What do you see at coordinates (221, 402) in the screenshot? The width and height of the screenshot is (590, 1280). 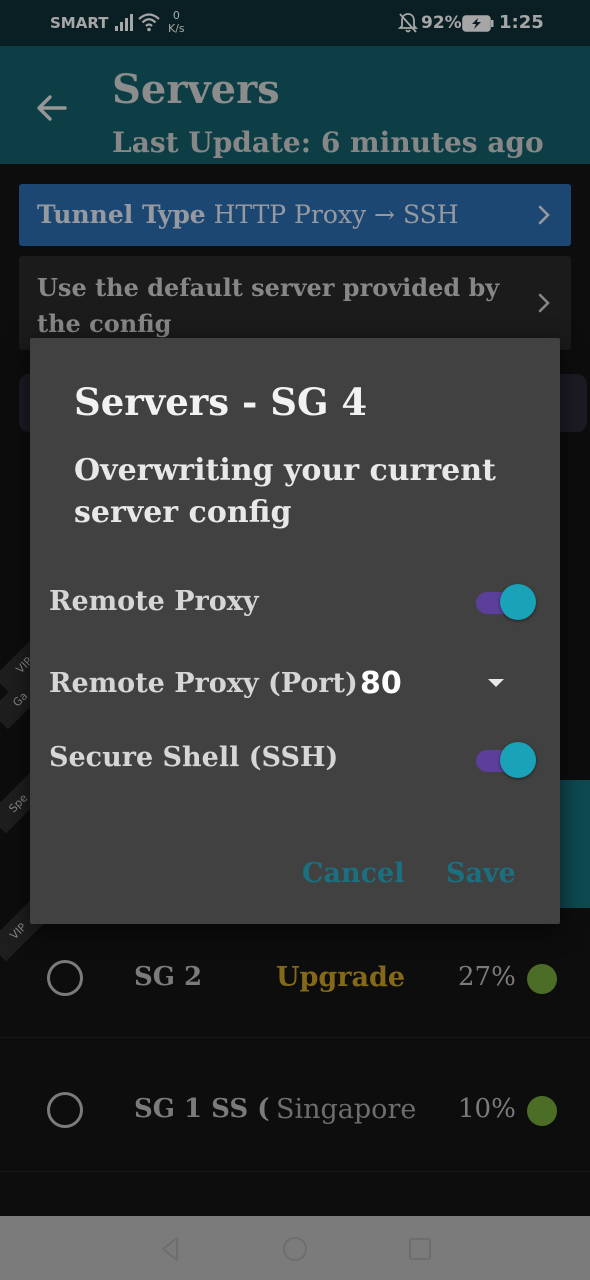 I see `dialog-title: Servers - SG 4` at bounding box center [221, 402].